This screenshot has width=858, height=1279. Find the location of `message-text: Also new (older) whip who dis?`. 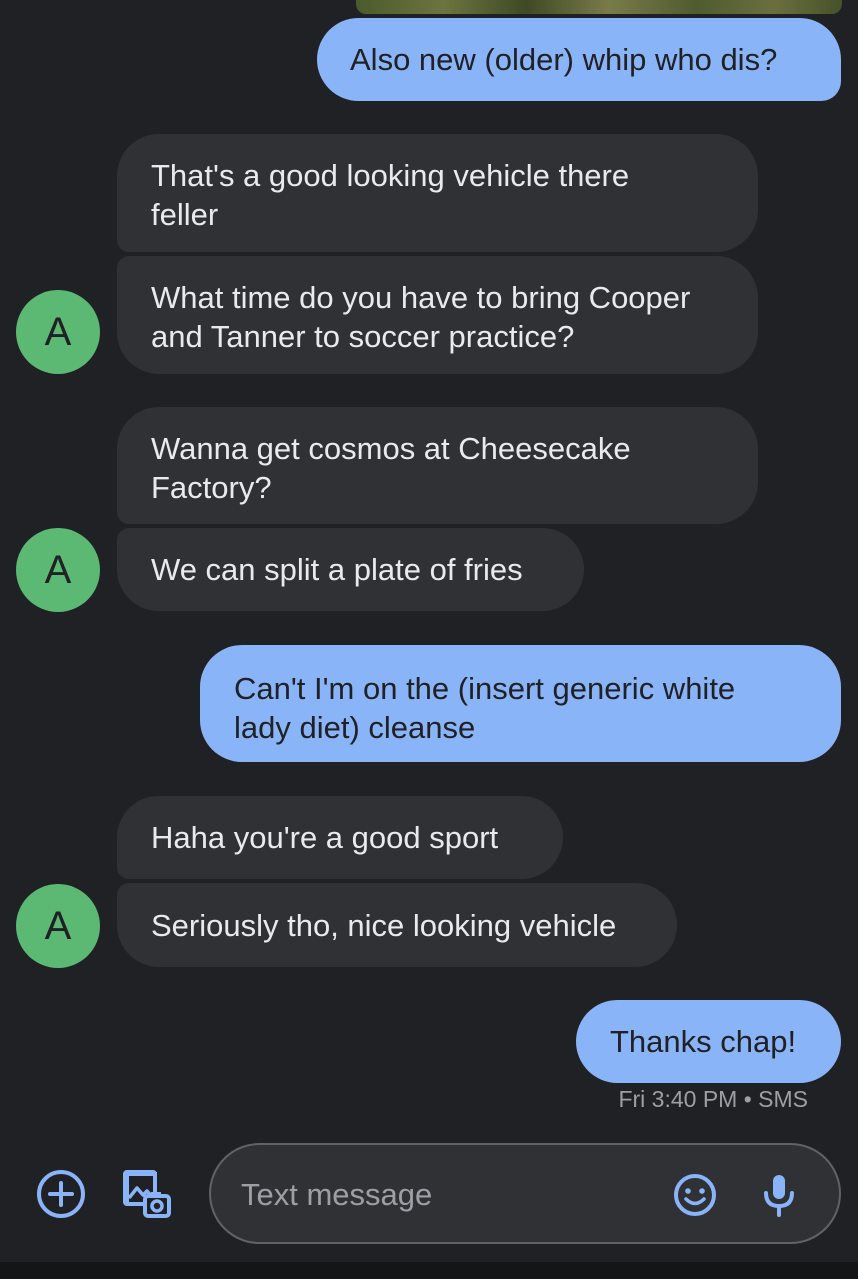

message-text: Also new (older) whip who dis? is located at coordinates (564, 59).